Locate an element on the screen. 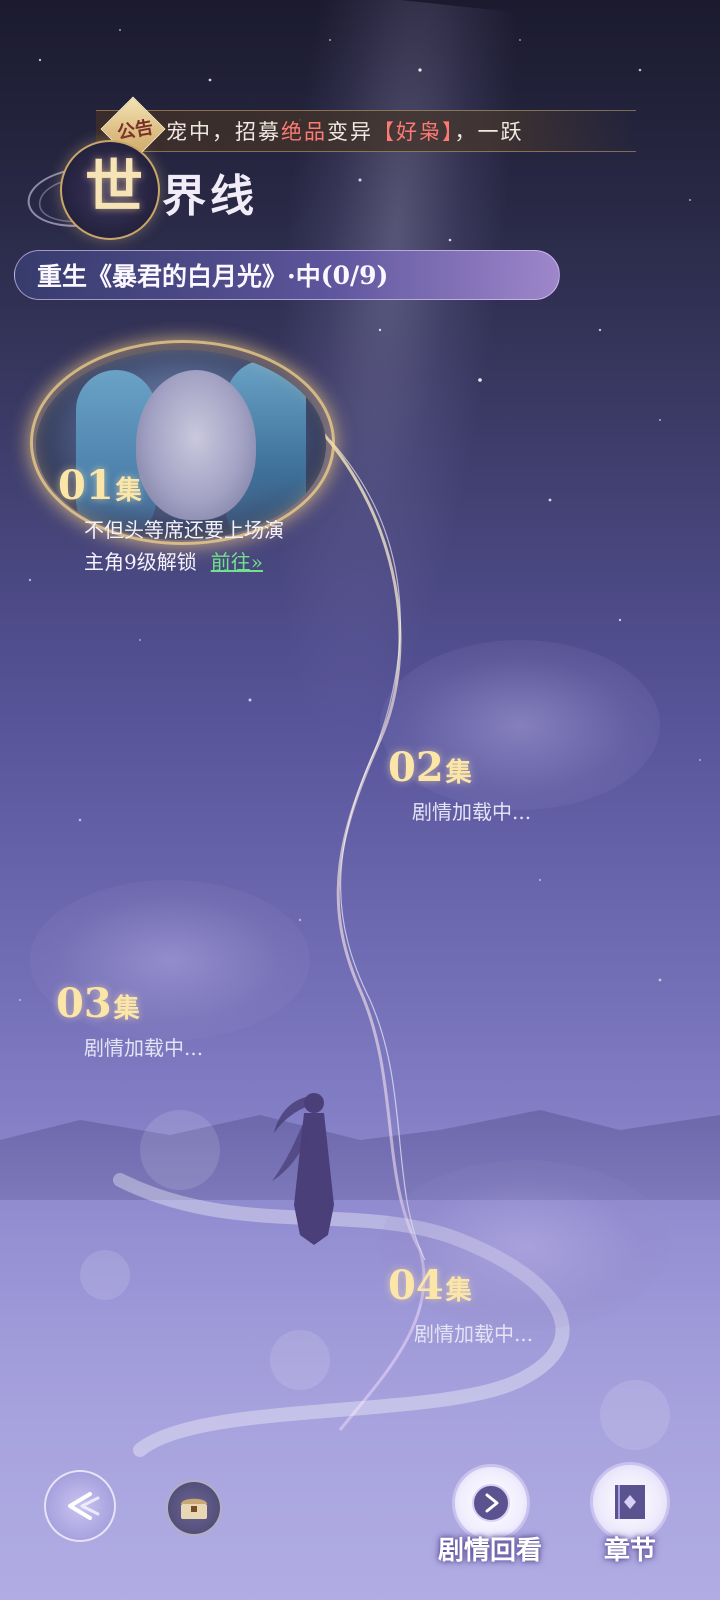  book-icon is located at coordinates (630, 1502).